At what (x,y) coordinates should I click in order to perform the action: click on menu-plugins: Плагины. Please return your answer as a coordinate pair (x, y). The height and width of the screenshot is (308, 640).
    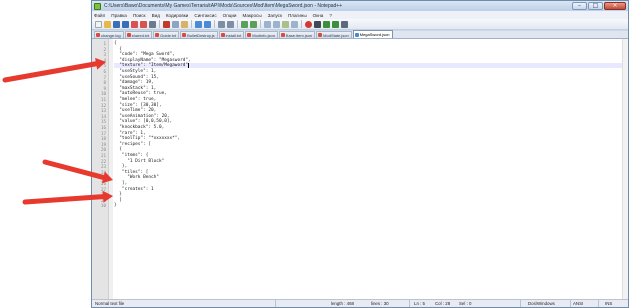
    Looking at the image, I should click on (297, 15).